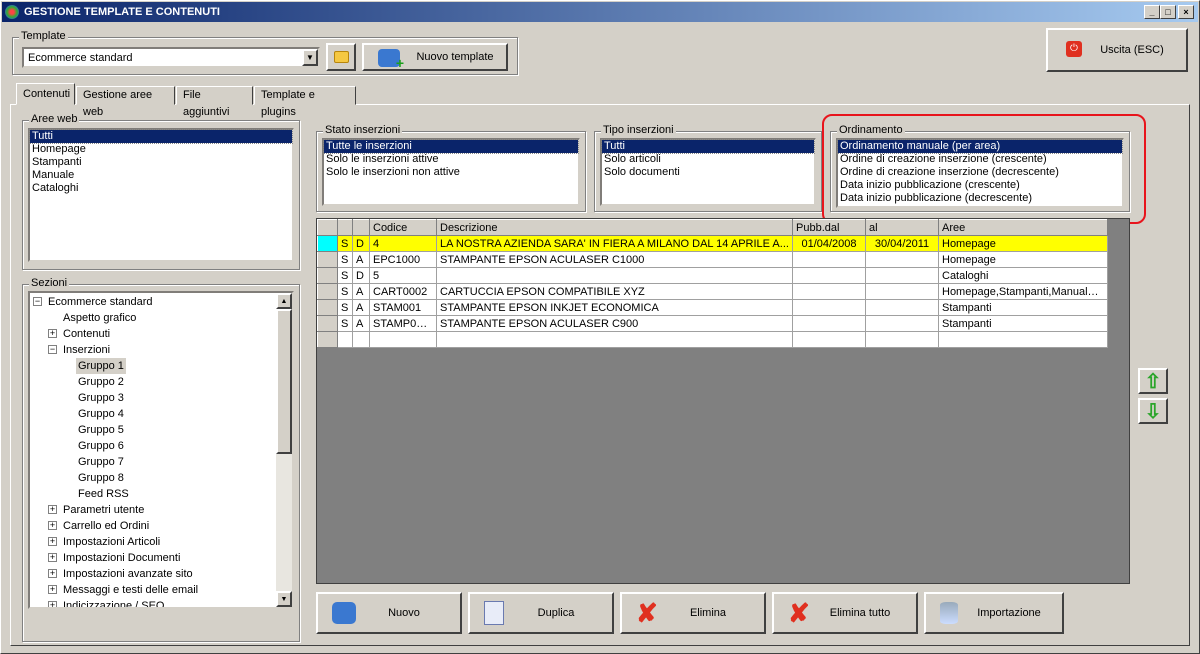  I want to click on tree-item: Gruppo 7, so click(101, 462).